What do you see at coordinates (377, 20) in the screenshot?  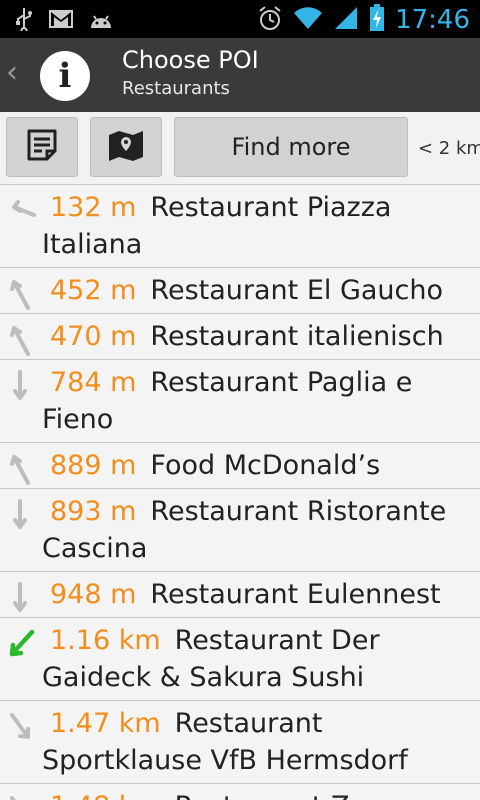 I see `battery-charging-icon` at bounding box center [377, 20].